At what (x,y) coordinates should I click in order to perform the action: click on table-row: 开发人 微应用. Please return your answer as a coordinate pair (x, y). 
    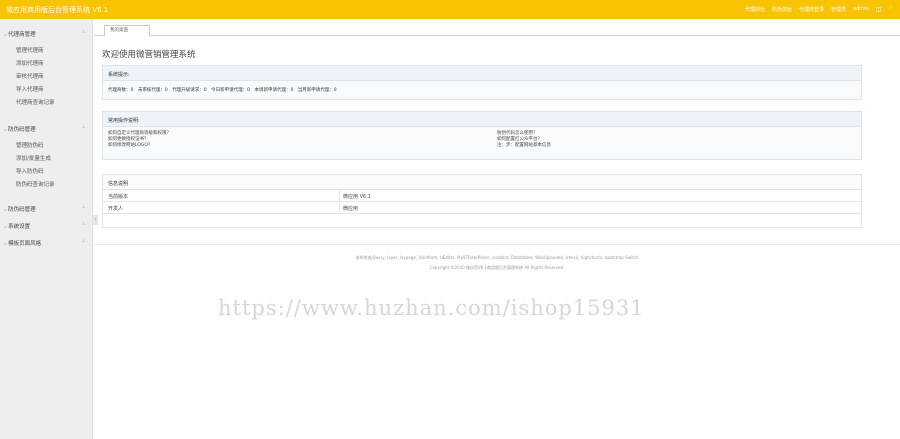
    Looking at the image, I should click on (482, 208).